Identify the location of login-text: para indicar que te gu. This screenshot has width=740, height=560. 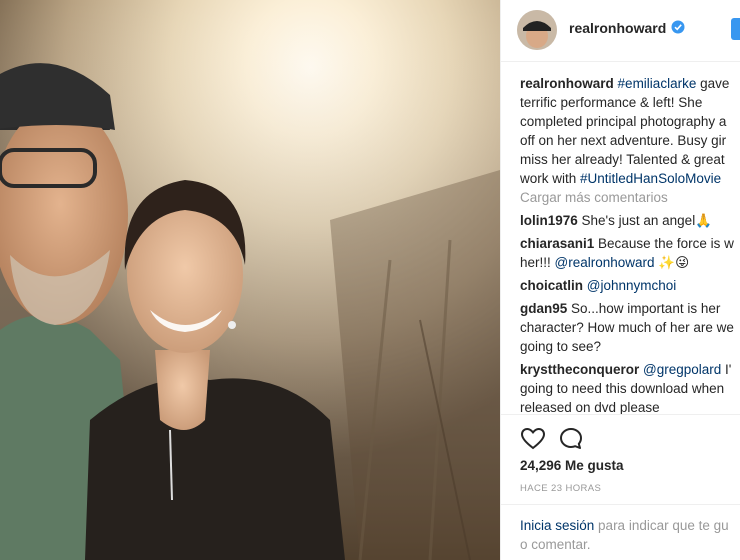
(661, 525).